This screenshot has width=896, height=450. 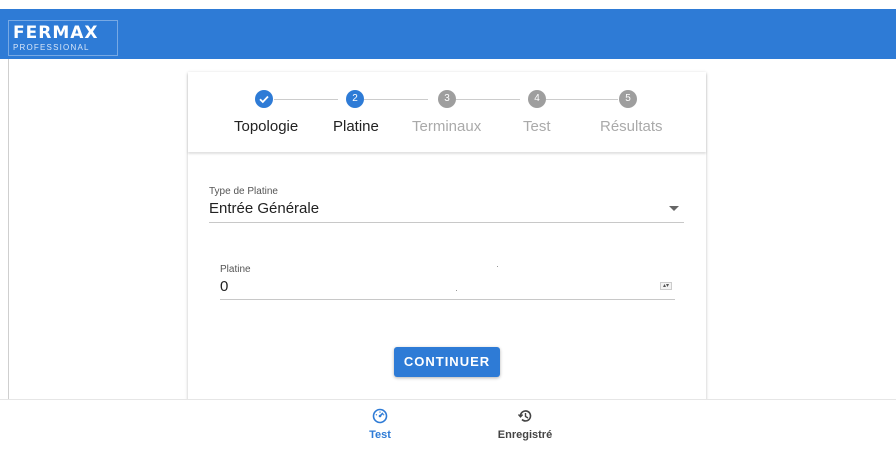 I want to click on step-4-circle: 4, so click(x=537, y=99).